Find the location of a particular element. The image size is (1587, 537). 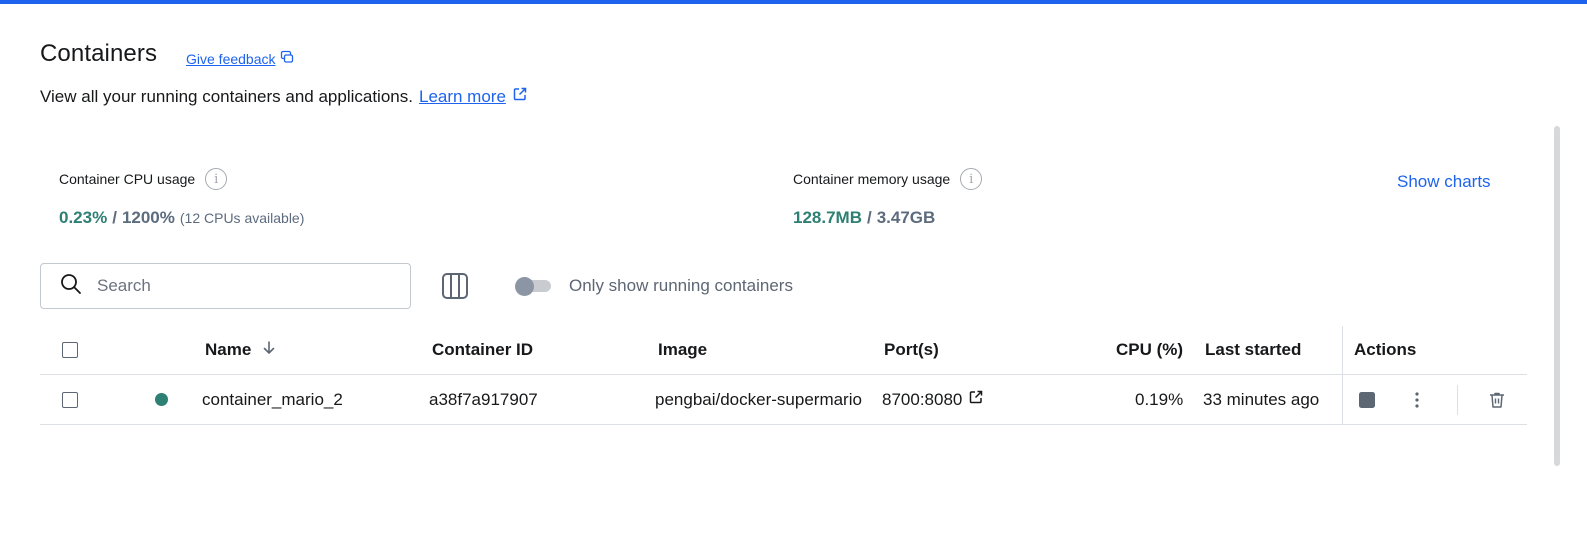

stop-icon is located at coordinates (1367, 399).